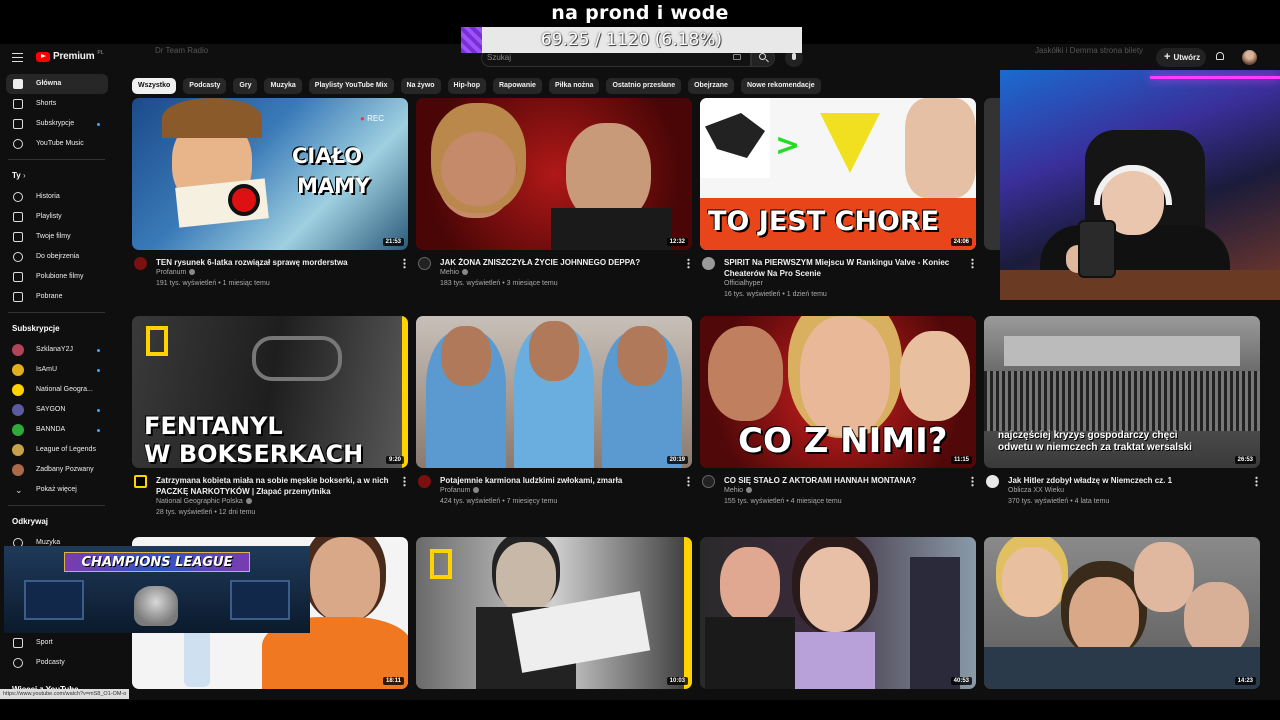 This screenshot has width=1280, height=720. I want to click on video-thumbnail: 40:53, so click(838, 613).